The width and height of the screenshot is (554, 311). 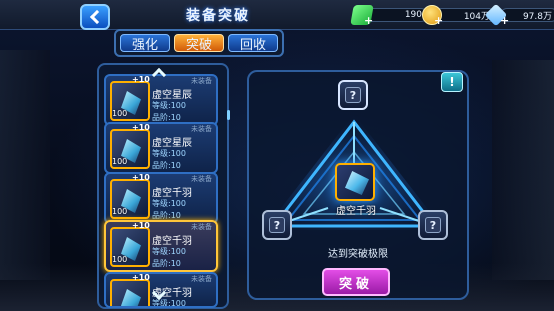 I want to click on equipment-list-item: +10 100 未装备 虚空千羽 等级:100 品阶:10, so click(x=161, y=198).